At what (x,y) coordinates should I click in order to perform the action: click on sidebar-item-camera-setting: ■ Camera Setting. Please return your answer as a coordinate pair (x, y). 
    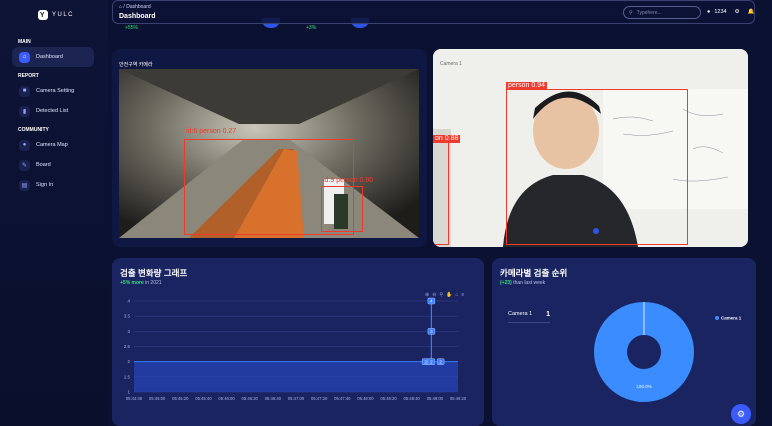
    Looking at the image, I should click on (53, 91).